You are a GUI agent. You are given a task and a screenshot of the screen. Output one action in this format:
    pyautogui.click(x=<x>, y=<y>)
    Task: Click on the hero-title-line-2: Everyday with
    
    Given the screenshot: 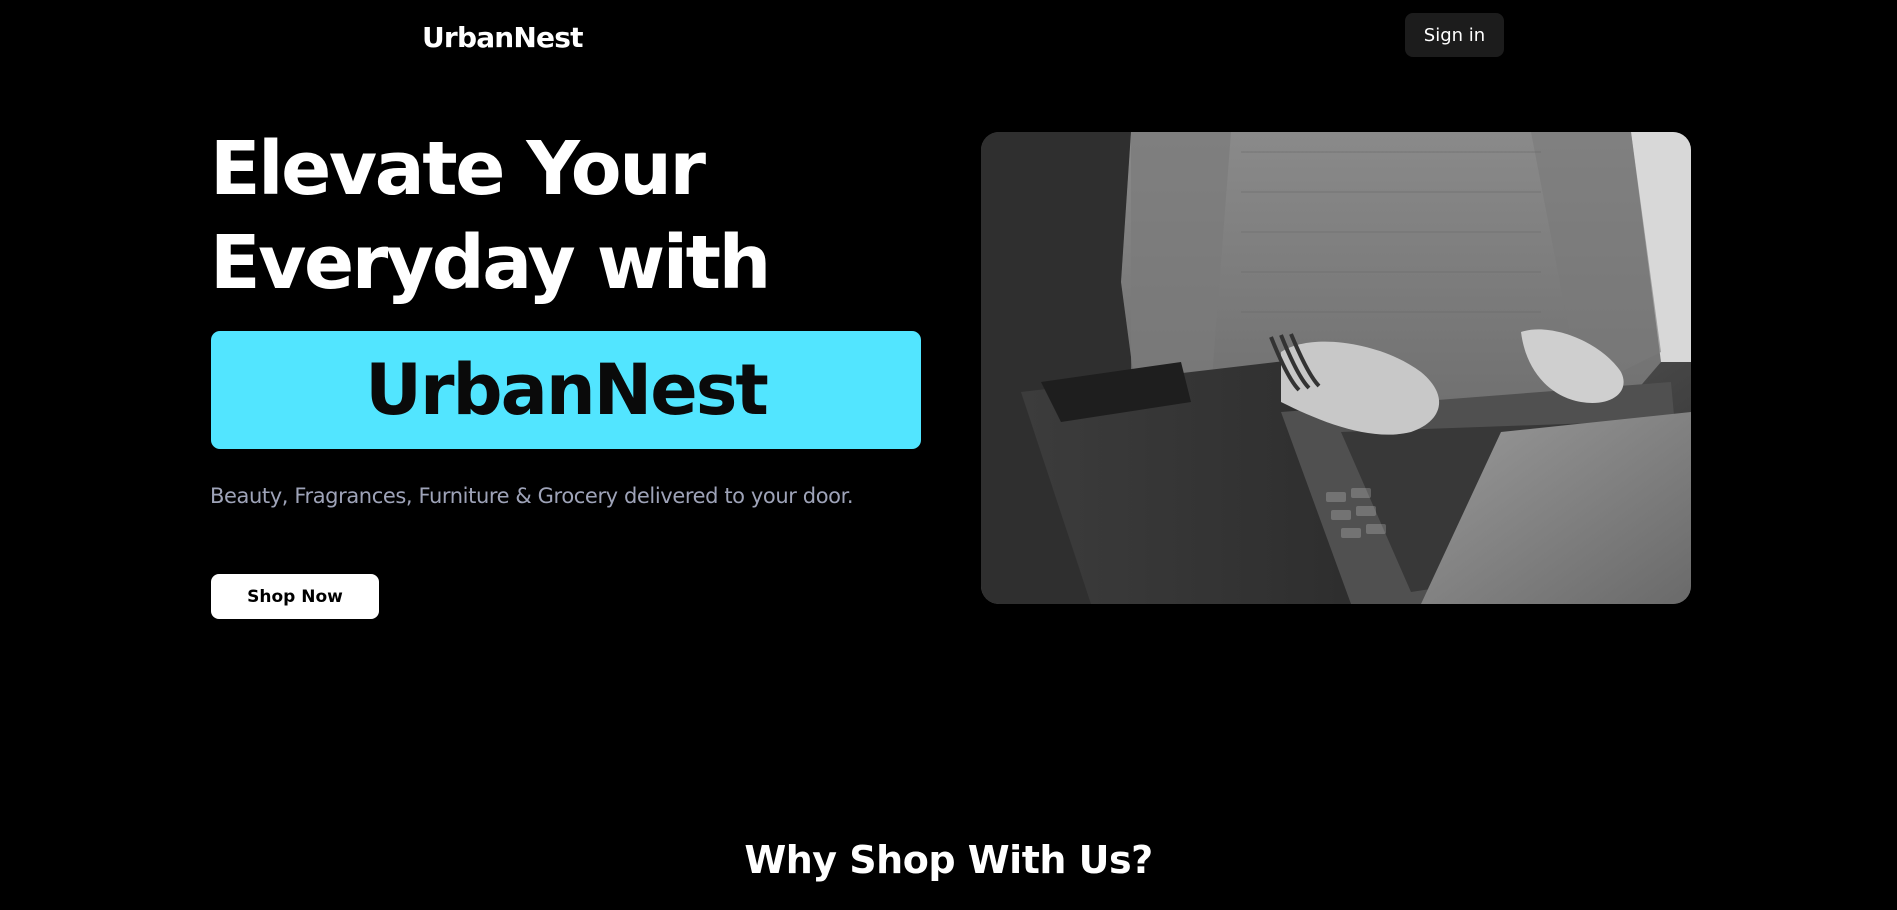 What is the action you would take?
    pyautogui.click(x=490, y=263)
    